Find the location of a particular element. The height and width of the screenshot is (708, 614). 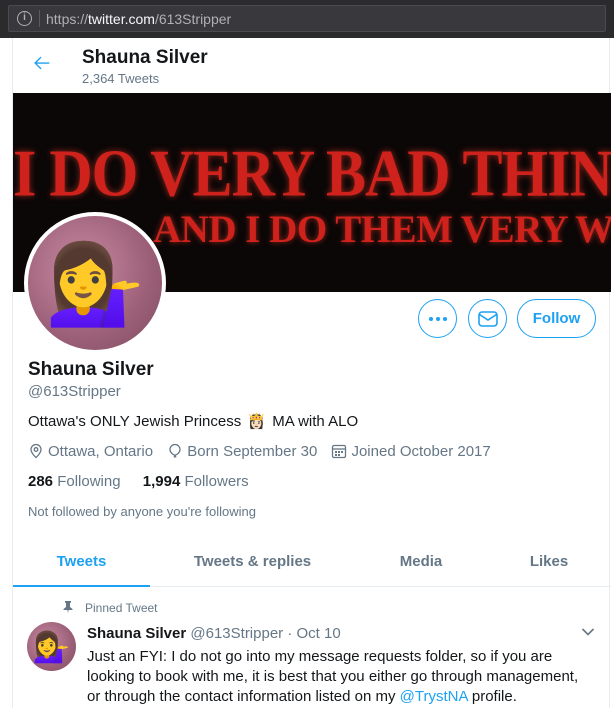

pinned-tweet-label: Pinned Tweet is located at coordinates (110, 608).